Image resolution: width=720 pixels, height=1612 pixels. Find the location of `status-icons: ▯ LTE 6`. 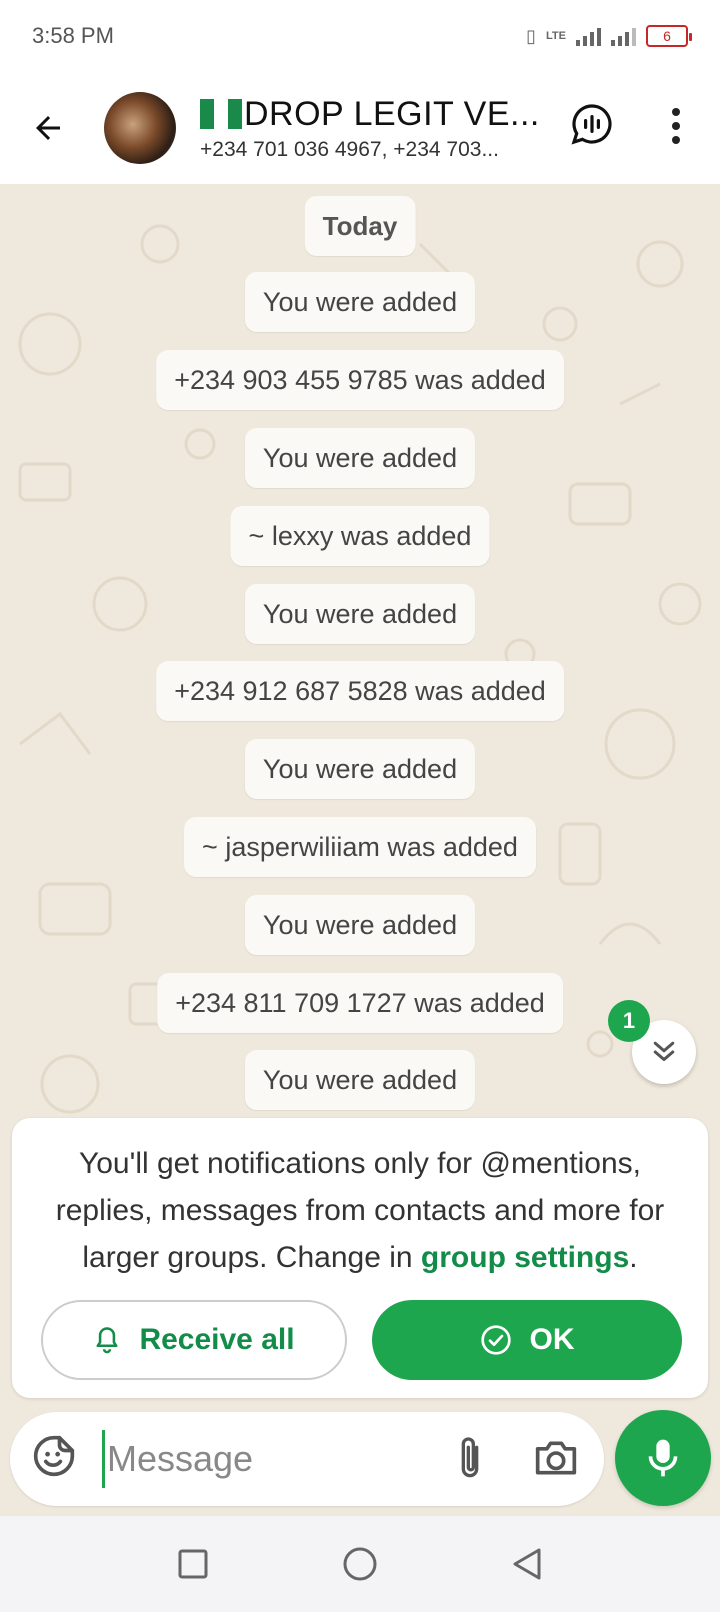

status-icons: ▯ LTE 6 is located at coordinates (609, 36).